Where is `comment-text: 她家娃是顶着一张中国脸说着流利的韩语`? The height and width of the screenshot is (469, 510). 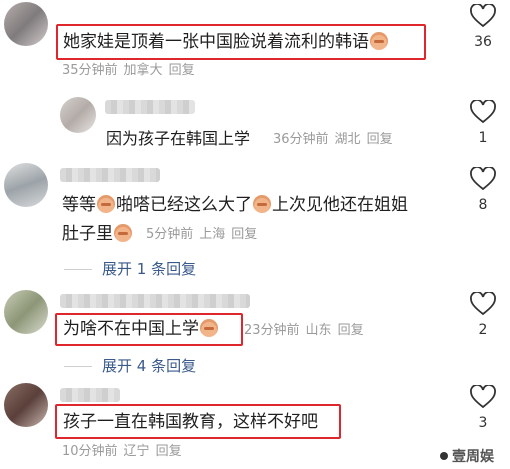 comment-text: 她家娃是顶着一张中国脸说着流利的韩语 is located at coordinates (226, 42).